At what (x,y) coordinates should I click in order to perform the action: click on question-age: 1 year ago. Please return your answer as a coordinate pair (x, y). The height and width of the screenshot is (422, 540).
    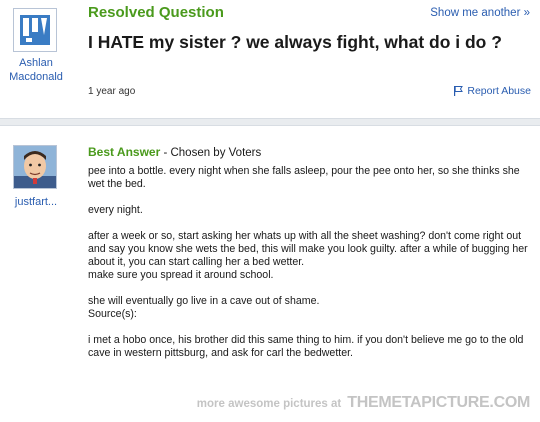
    Looking at the image, I should click on (112, 91).